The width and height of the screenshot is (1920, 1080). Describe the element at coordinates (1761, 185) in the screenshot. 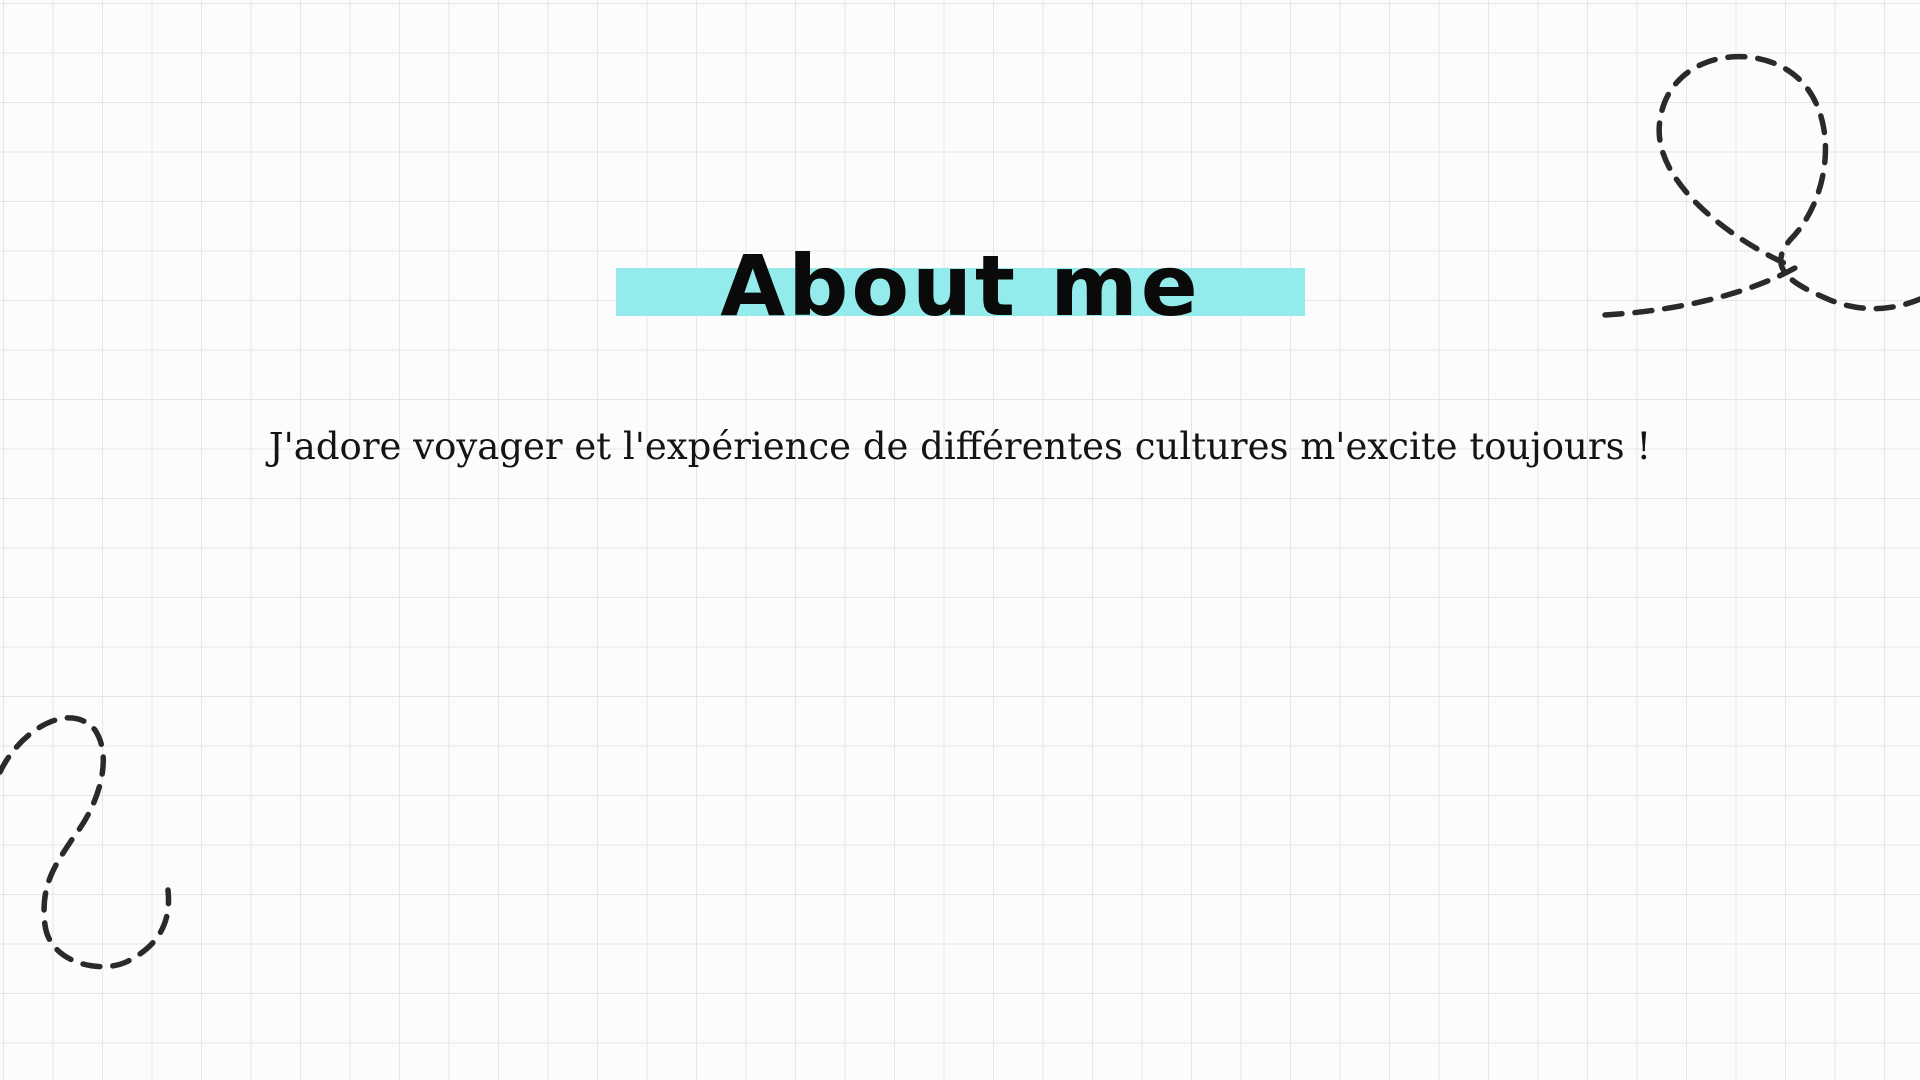

I see `dashed-loop-doodle-top-right` at that location.